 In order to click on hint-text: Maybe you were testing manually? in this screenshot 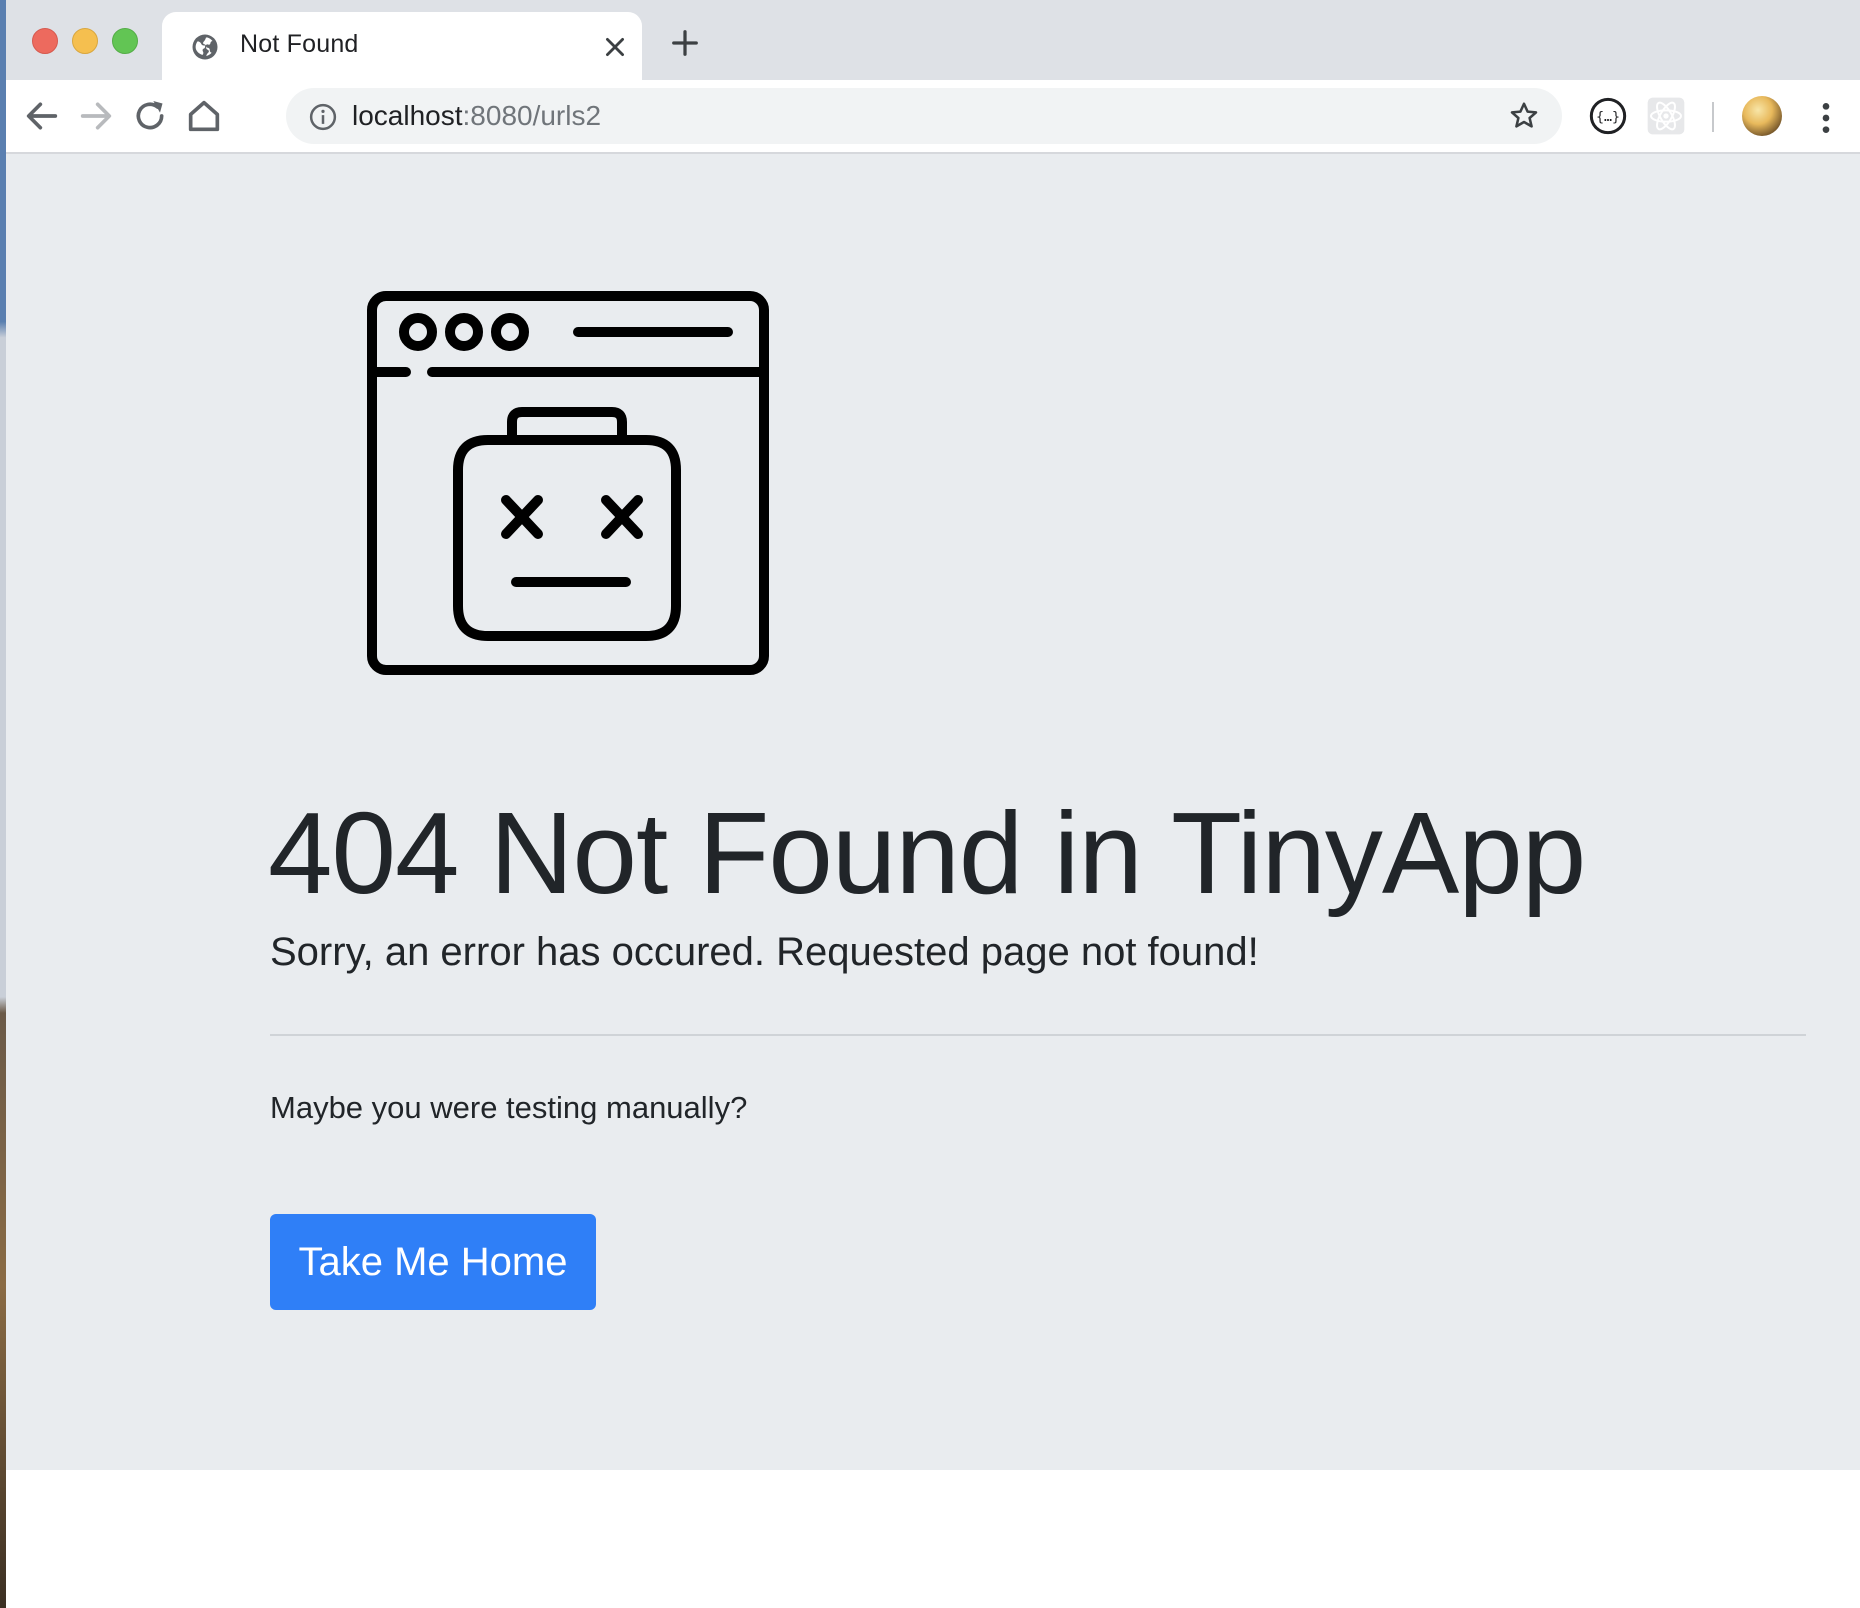, I will do `click(509, 1107)`.